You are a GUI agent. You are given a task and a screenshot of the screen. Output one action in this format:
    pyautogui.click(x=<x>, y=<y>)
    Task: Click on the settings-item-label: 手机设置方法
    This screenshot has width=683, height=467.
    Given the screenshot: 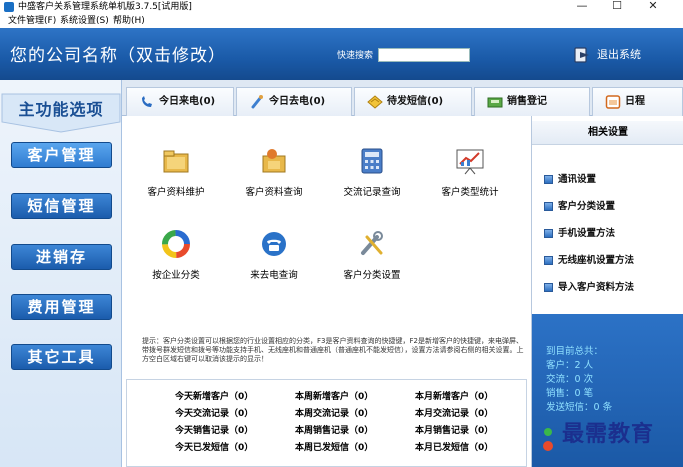 What is the action you would take?
    pyautogui.click(x=587, y=233)
    